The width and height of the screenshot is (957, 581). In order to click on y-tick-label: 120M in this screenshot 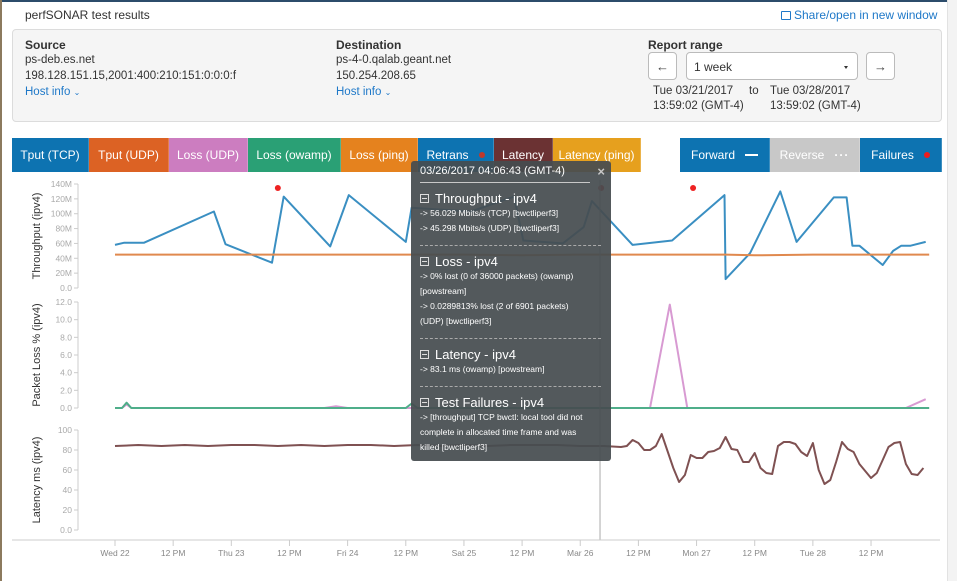, I will do `click(61, 199)`.